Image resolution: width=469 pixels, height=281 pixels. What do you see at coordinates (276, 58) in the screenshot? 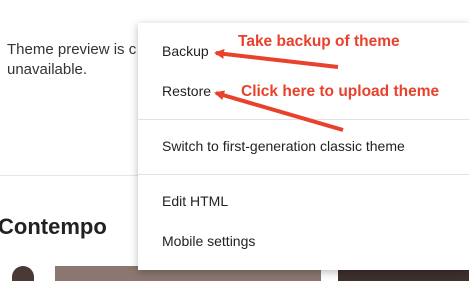
I see `arrow-to-backup` at bounding box center [276, 58].